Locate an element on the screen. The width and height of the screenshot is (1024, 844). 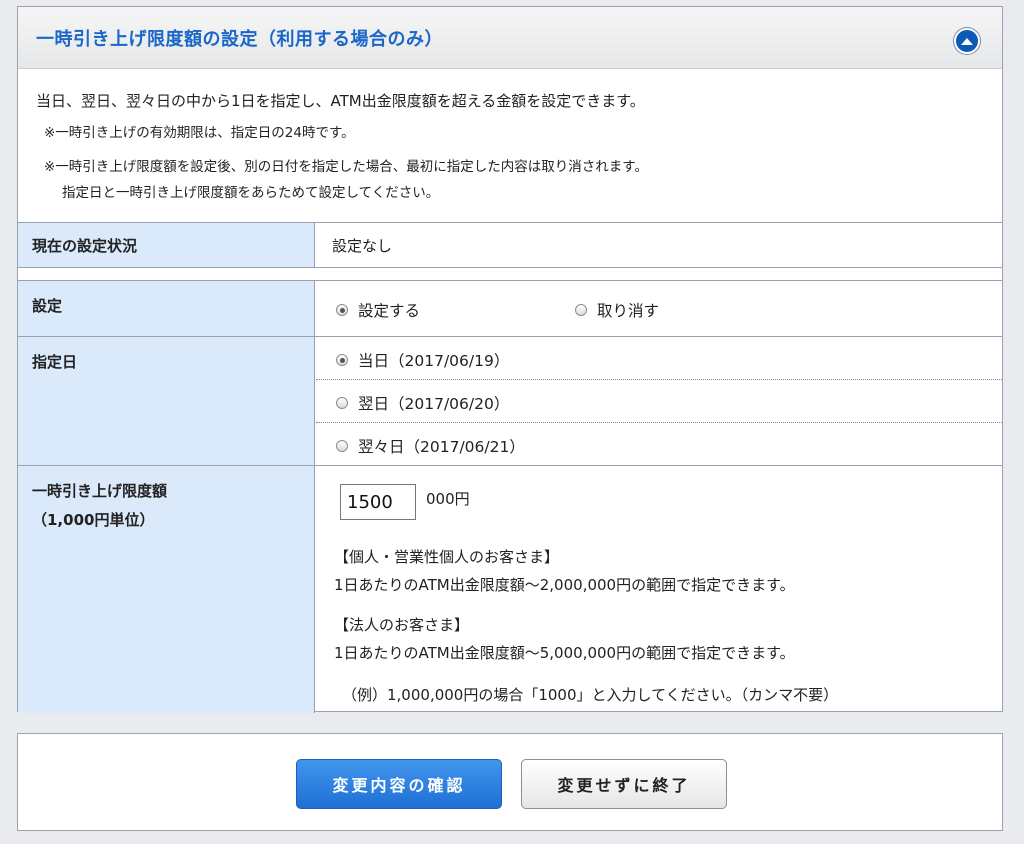
date-option-tomorrow-line: 翌日（2017/06/20） is located at coordinates (422, 403).